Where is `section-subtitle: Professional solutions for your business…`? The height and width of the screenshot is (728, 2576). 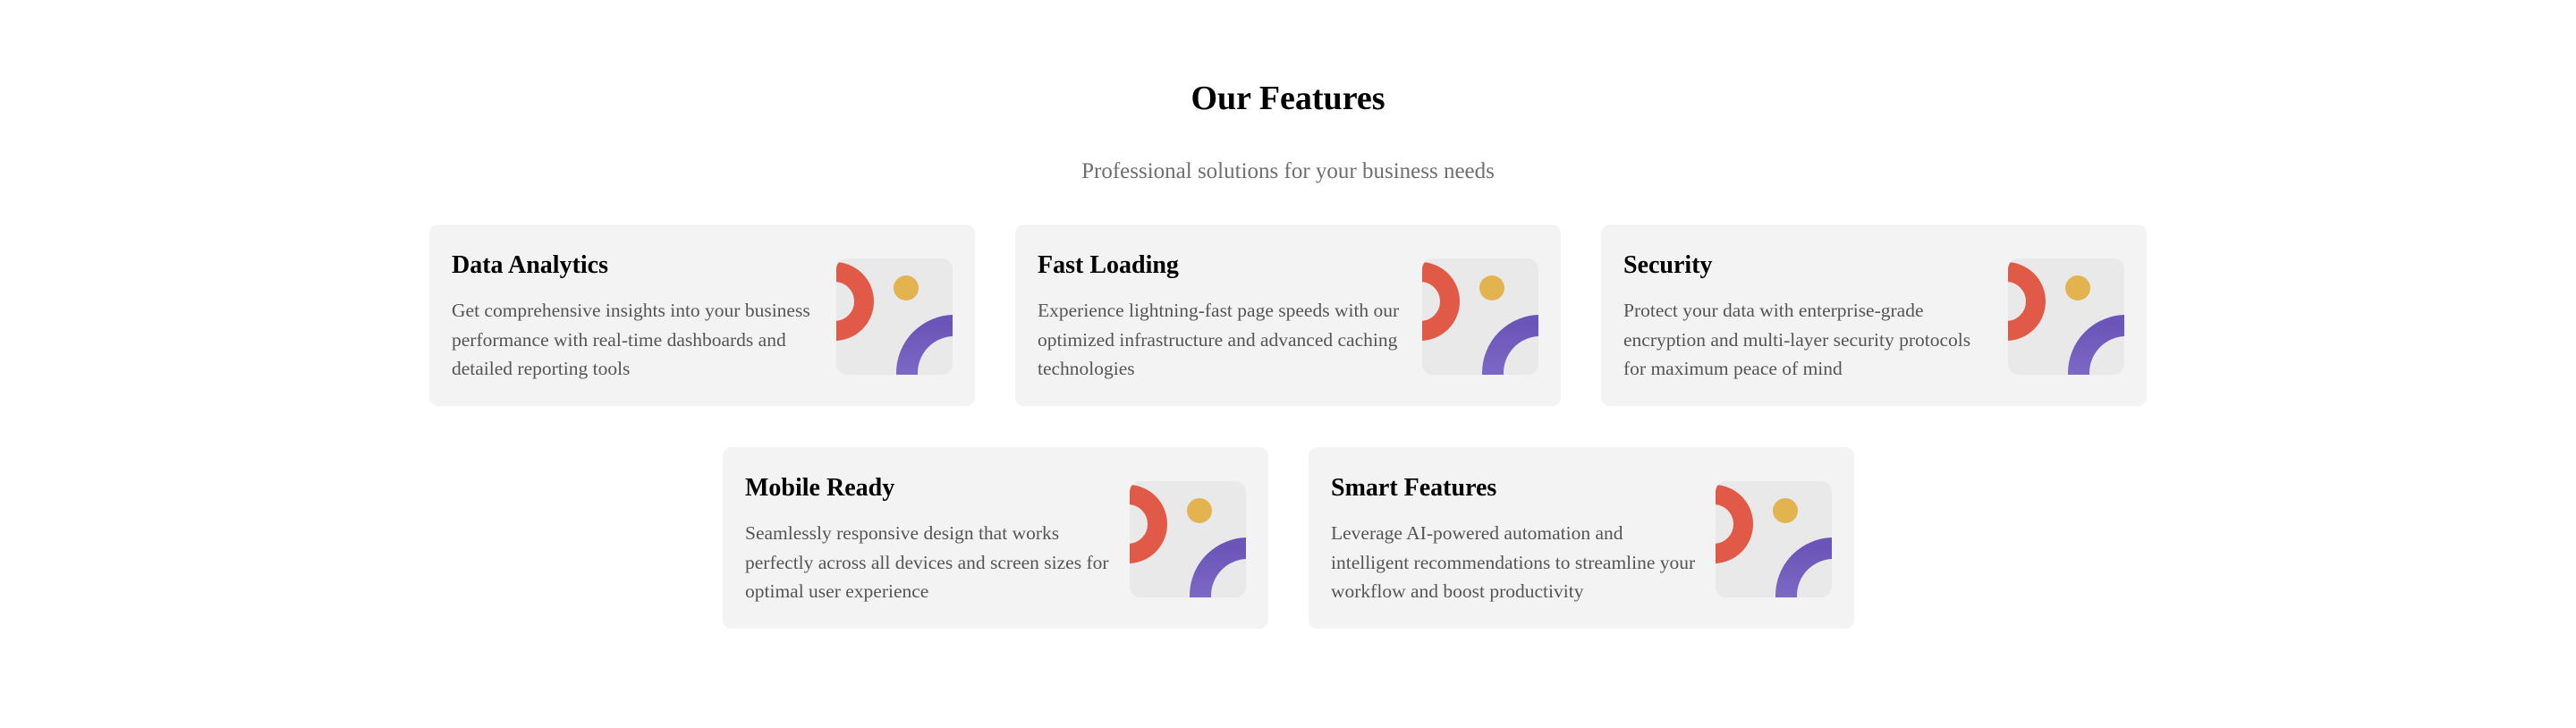 section-subtitle: Professional solutions for your business… is located at coordinates (1288, 171).